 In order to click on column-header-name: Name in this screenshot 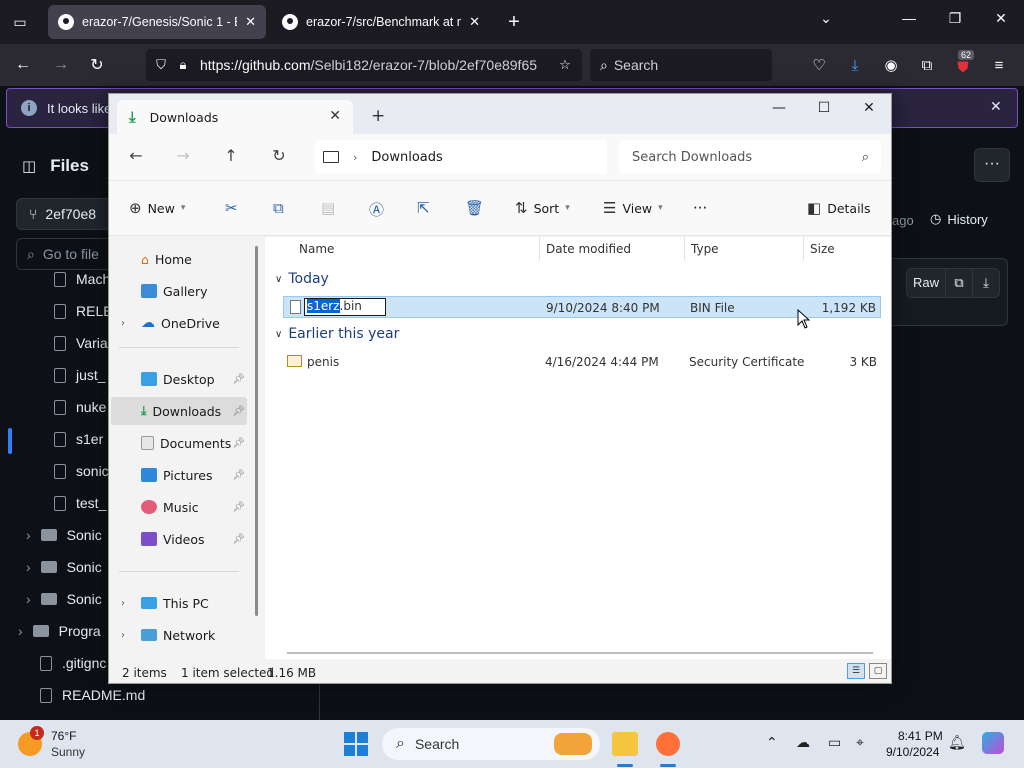, I will do `click(316, 249)`.